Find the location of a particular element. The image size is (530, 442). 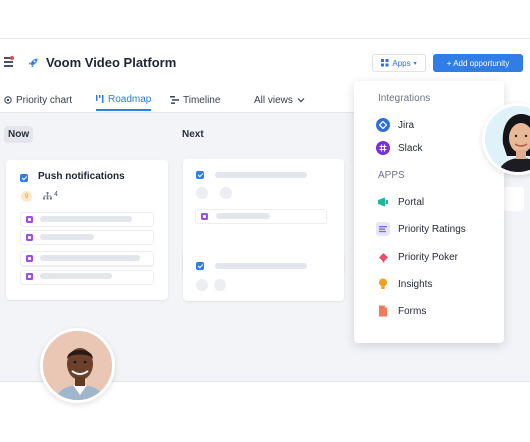

ratings-icon is located at coordinates (383, 229).